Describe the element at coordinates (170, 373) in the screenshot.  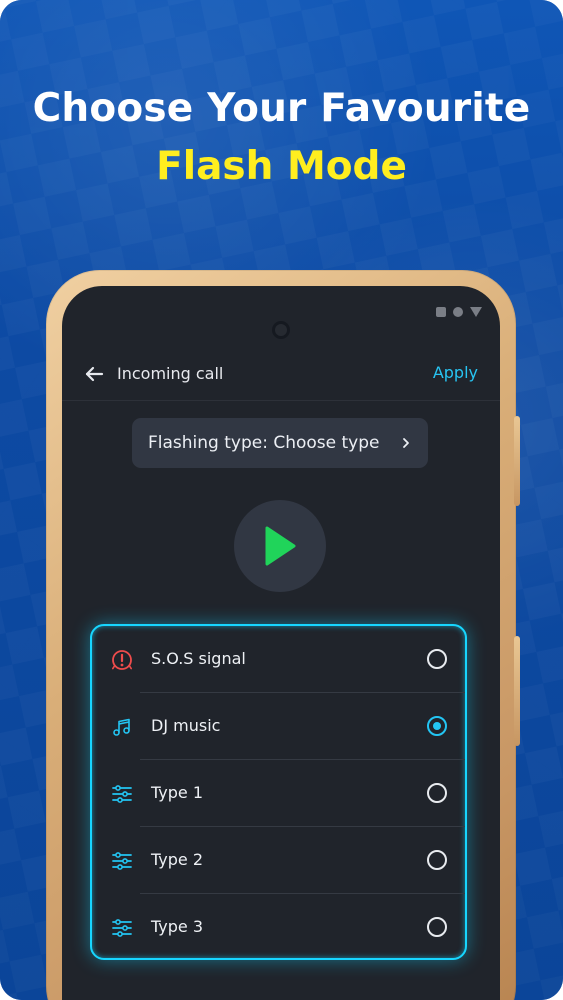
I see `screen-title: Incoming call` at that location.